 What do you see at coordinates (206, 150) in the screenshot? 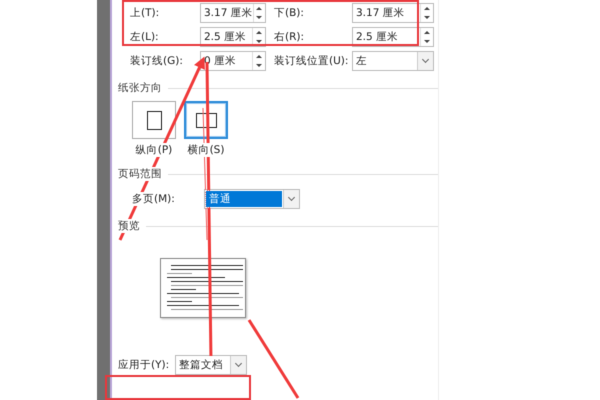
I see `orientation-label: 横向(S)` at bounding box center [206, 150].